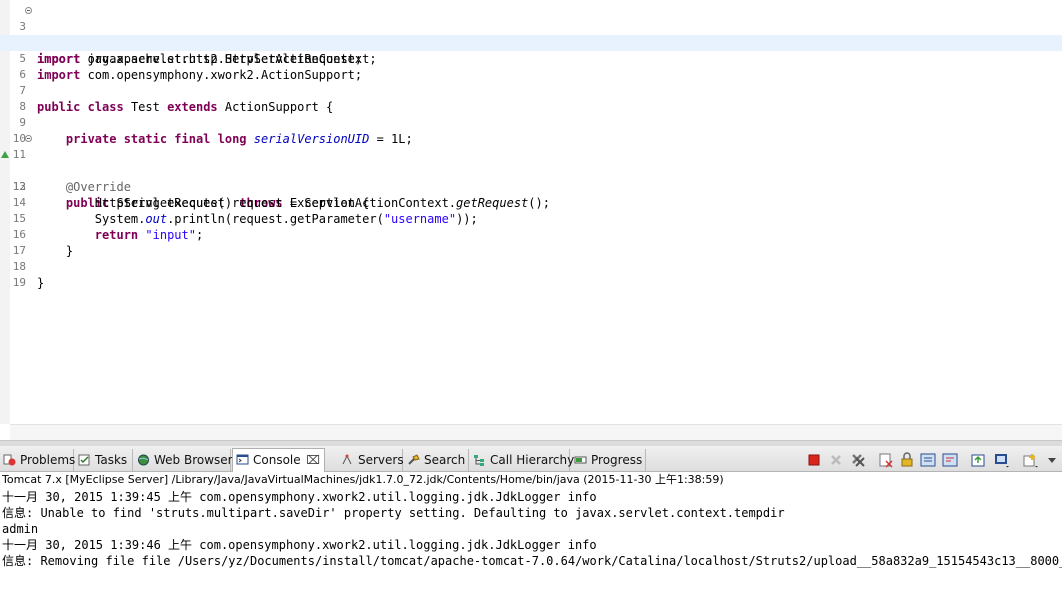 Image resolution: width=1062 pixels, height=589 pixels. I want to click on override-marker-icon, so click(5, 154).